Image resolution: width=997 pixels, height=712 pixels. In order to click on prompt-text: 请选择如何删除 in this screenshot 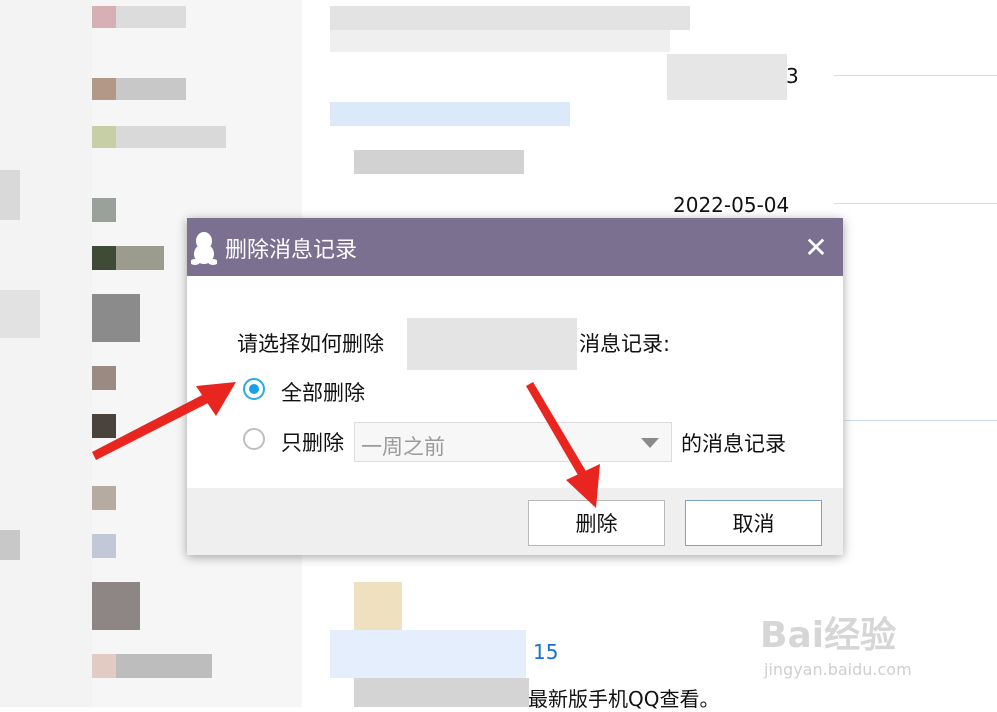, I will do `click(310, 344)`.